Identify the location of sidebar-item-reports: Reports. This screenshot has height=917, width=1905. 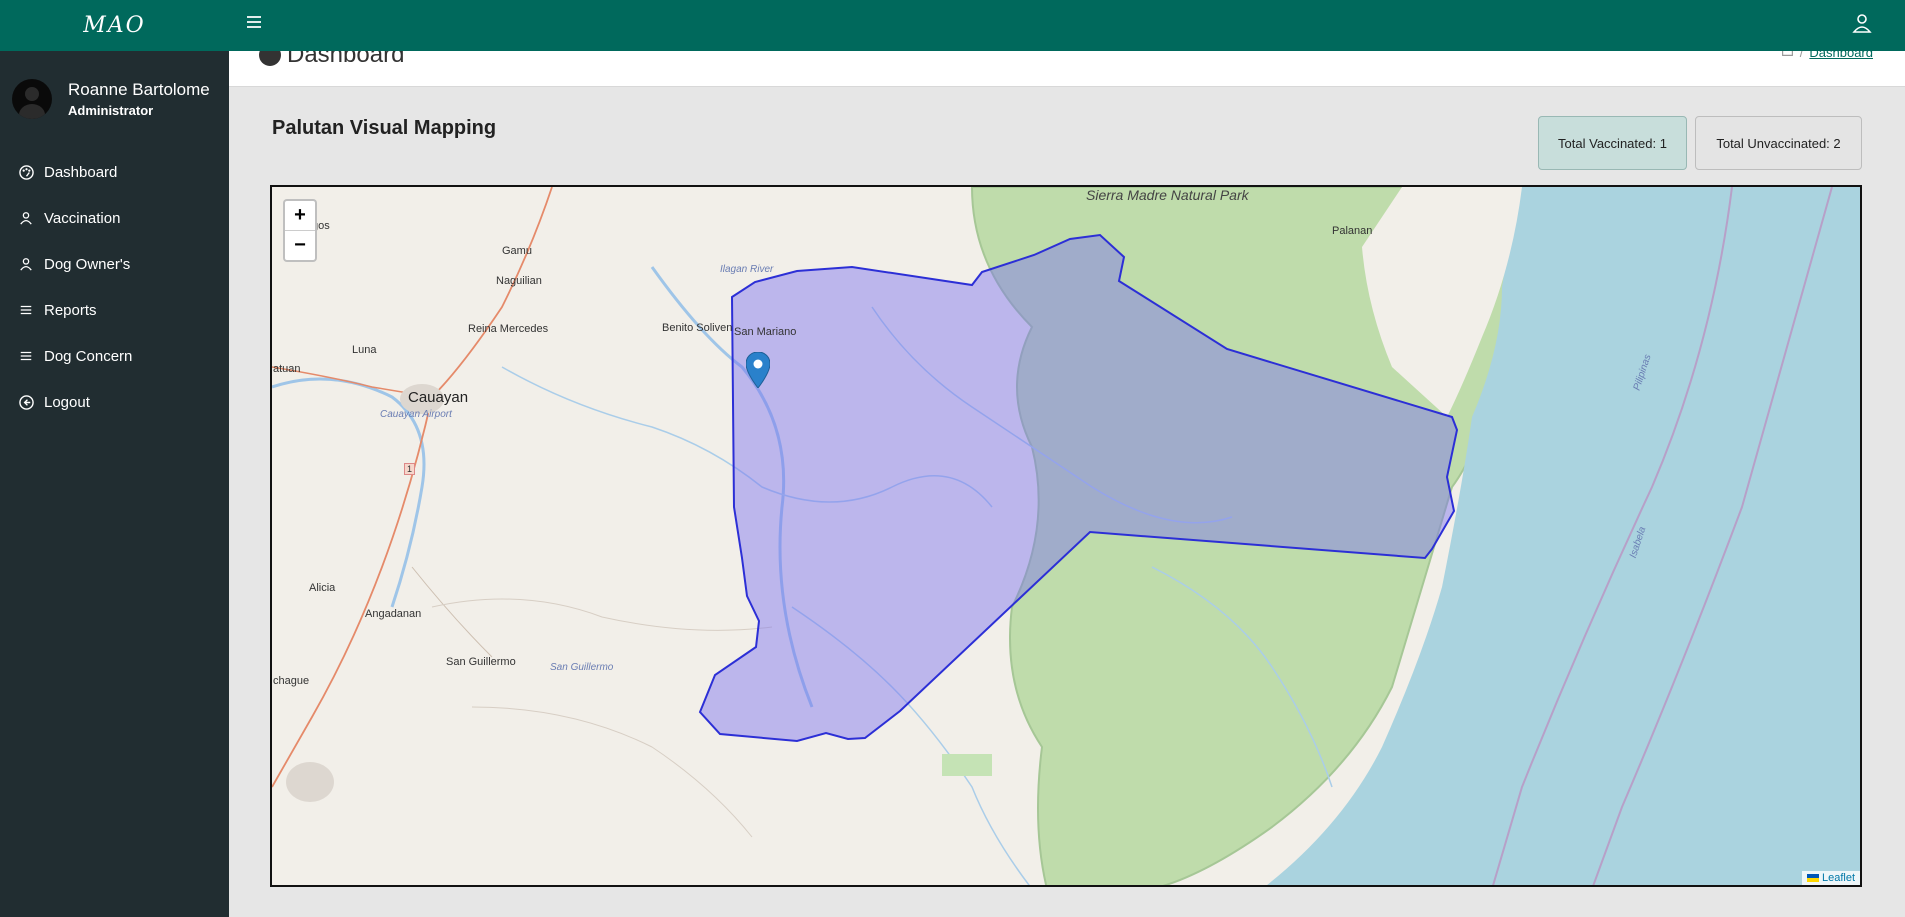
(114, 310).